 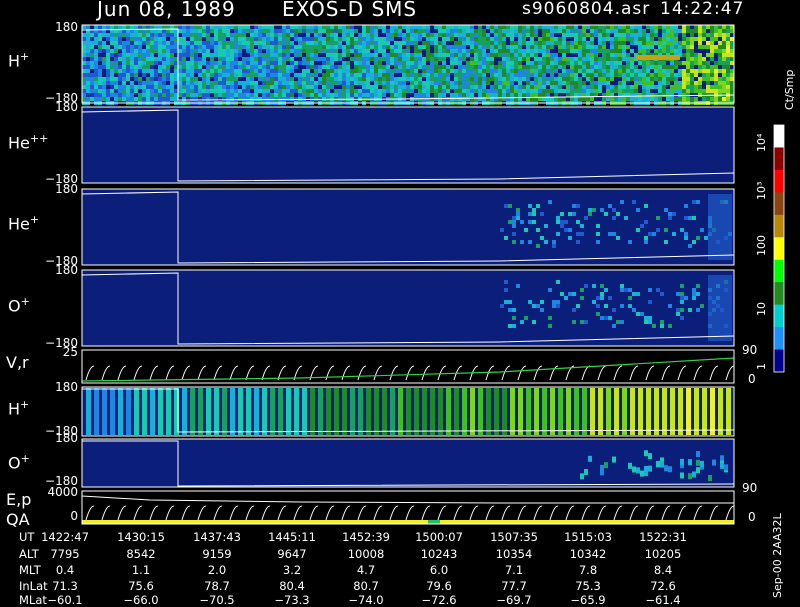 What do you see at coordinates (19, 60) in the screenshot?
I see `panel-label-h-plus-1: H+` at bounding box center [19, 60].